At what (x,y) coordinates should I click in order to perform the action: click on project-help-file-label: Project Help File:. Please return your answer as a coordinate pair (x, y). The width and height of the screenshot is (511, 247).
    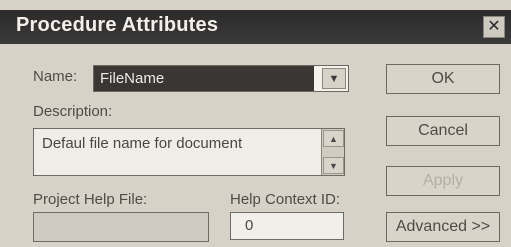
    Looking at the image, I should click on (90, 199).